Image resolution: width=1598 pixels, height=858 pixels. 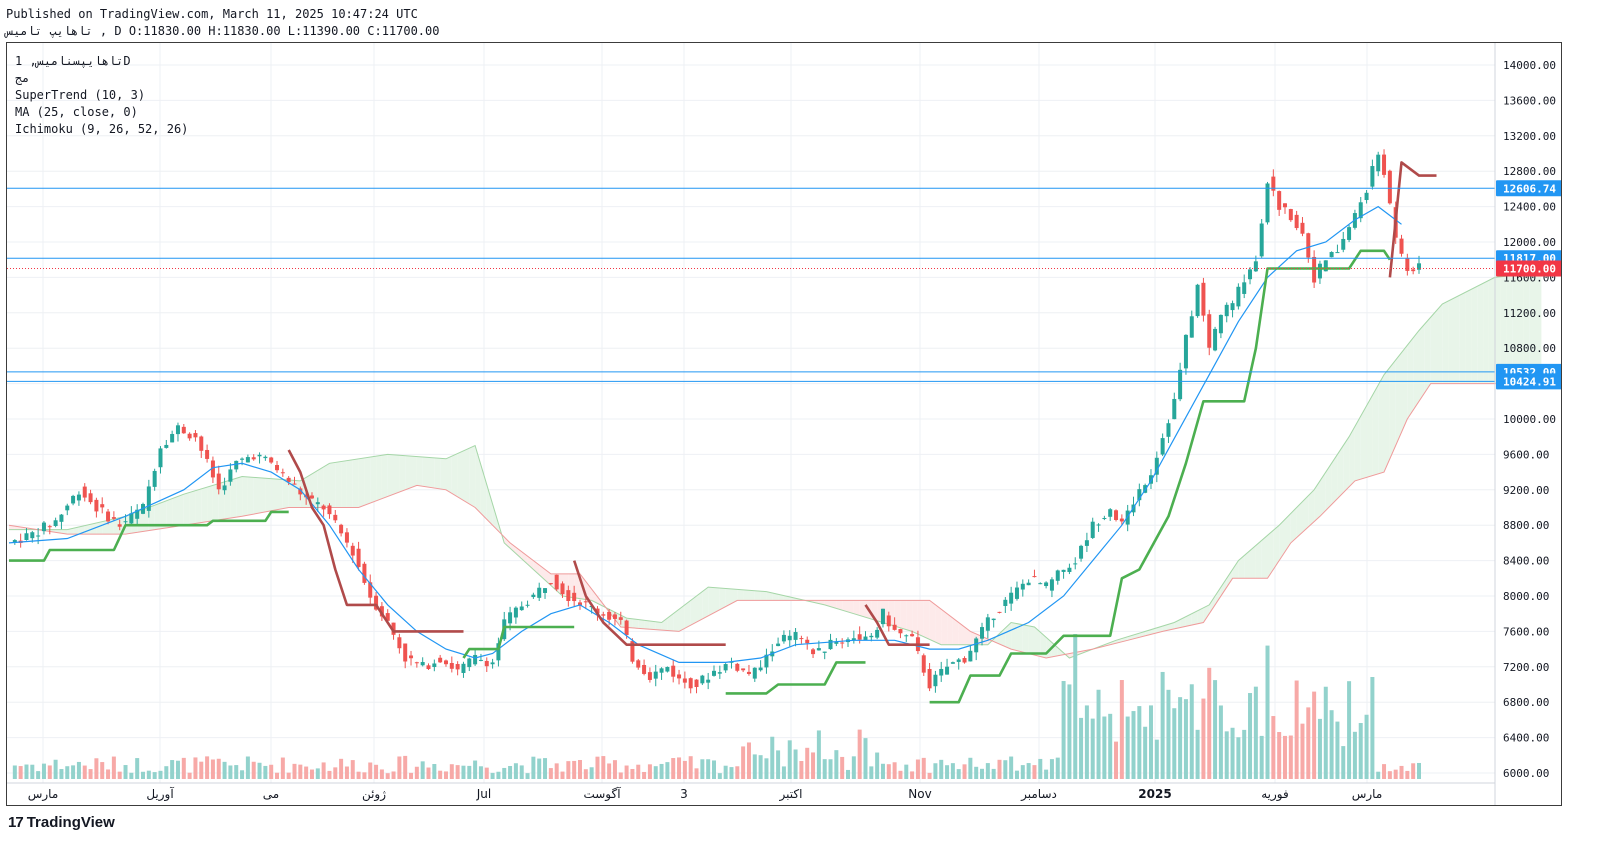 What do you see at coordinates (61, 822) in the screenshot?
I see `footer-brand: 17 TradingView` at bounding box center [61, 822].